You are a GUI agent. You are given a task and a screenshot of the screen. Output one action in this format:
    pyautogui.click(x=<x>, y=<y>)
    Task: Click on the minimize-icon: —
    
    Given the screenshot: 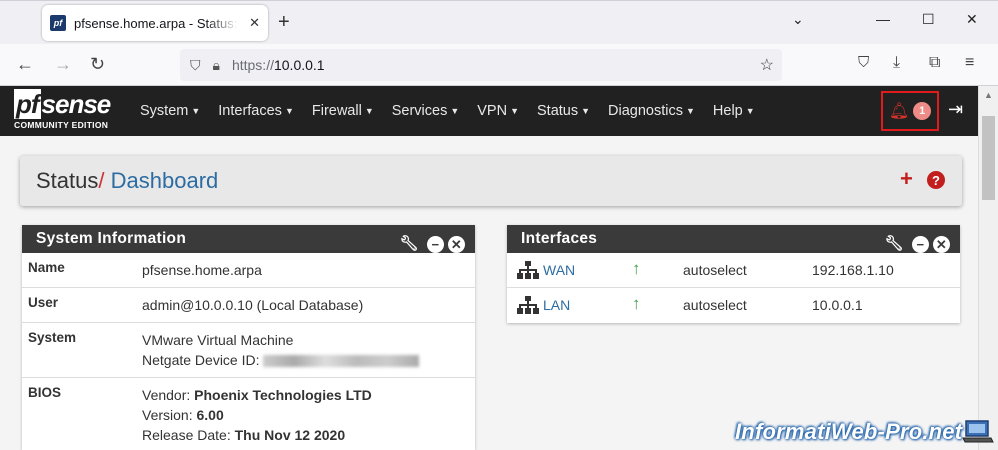 What is the action you would take?
    pyautogui.click(x=883, y=19)
    